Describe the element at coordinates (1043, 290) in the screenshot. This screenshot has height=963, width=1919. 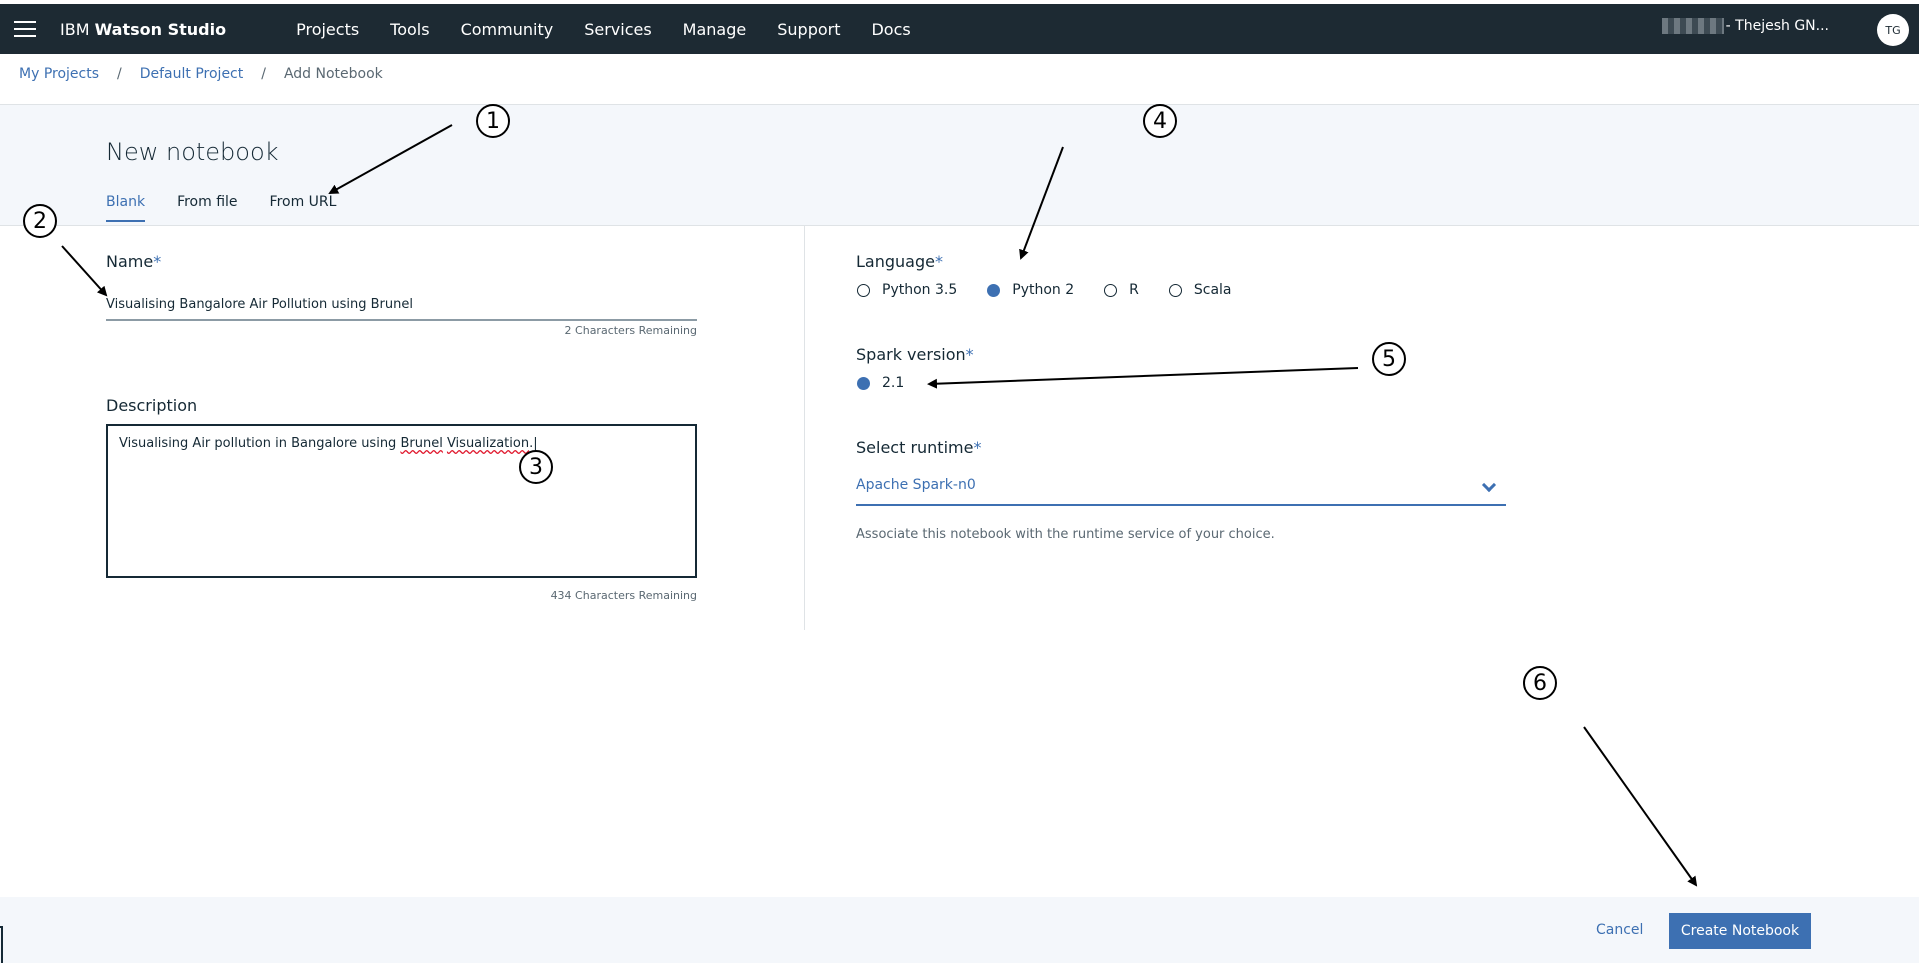
I see `radio-label: Python 2` at that location.